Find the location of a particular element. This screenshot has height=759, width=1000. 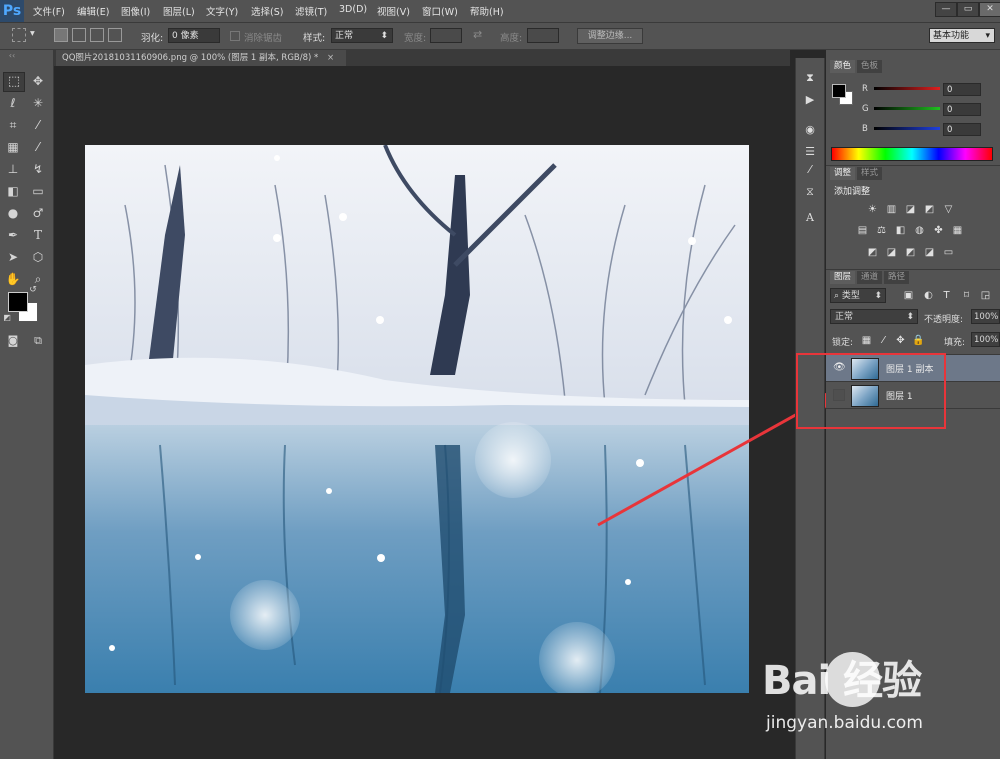

color-balance-icon: ⚖ is located at coordinates (881, 230).